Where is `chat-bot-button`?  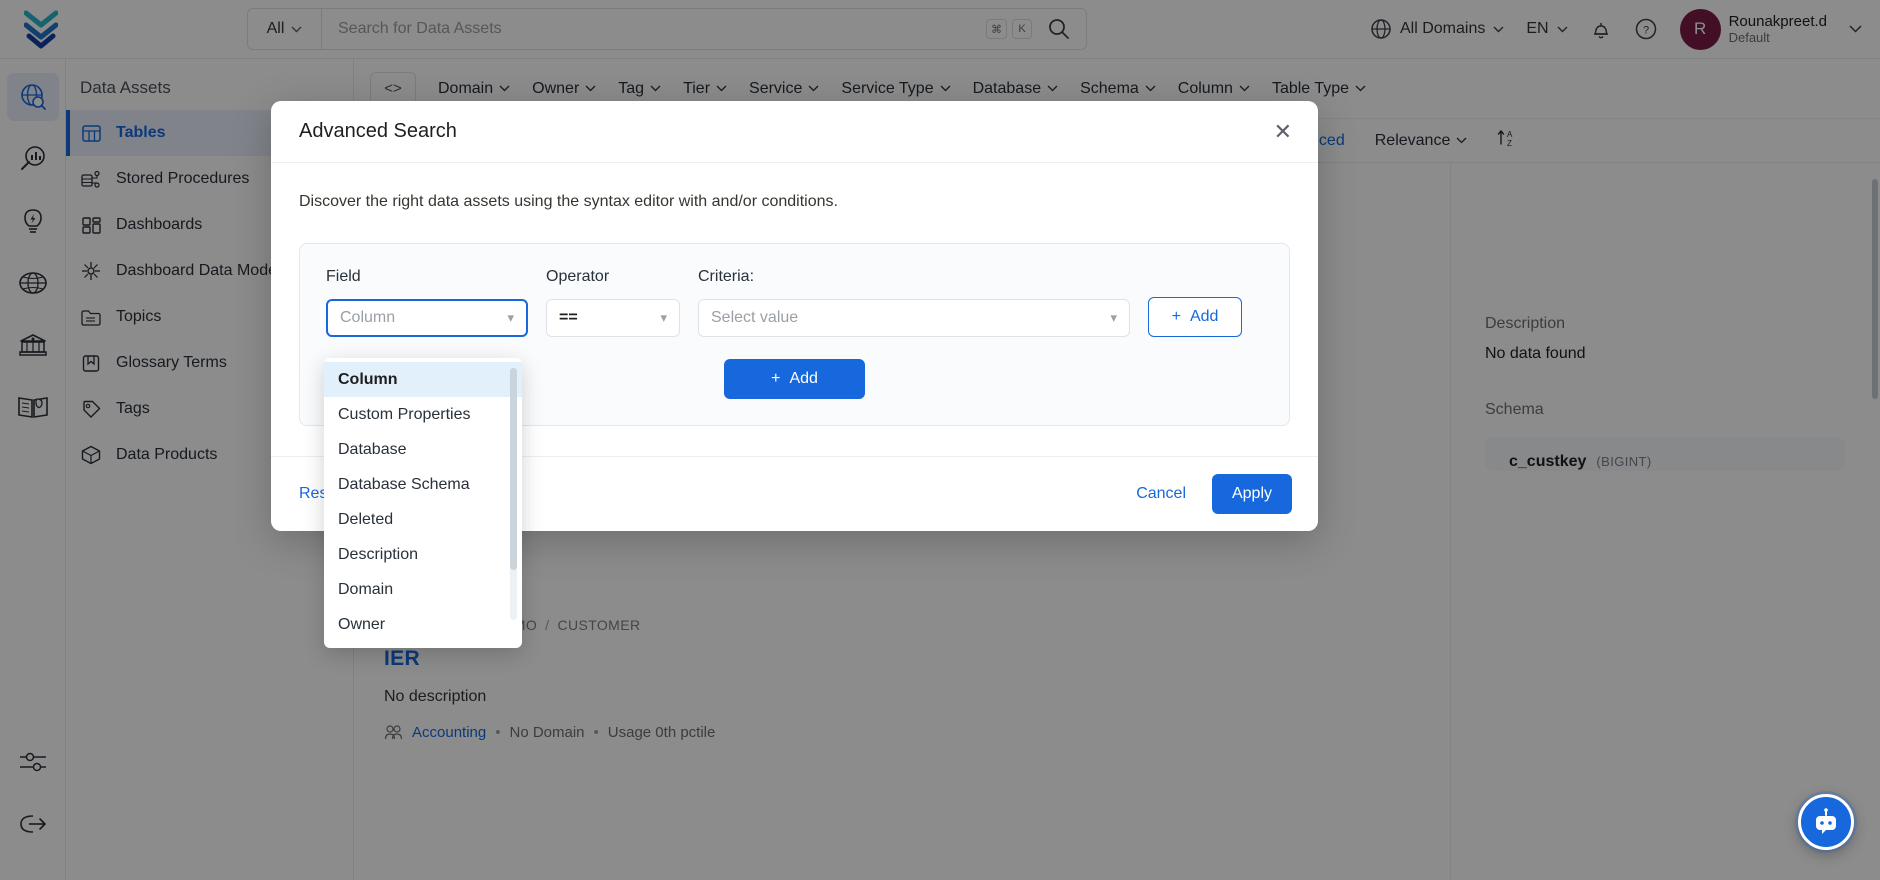
chat-bot-button is located at coordinates (1826, 822).